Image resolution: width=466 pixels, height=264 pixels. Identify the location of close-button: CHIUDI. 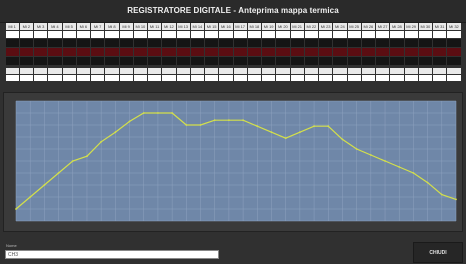
(438, 252).